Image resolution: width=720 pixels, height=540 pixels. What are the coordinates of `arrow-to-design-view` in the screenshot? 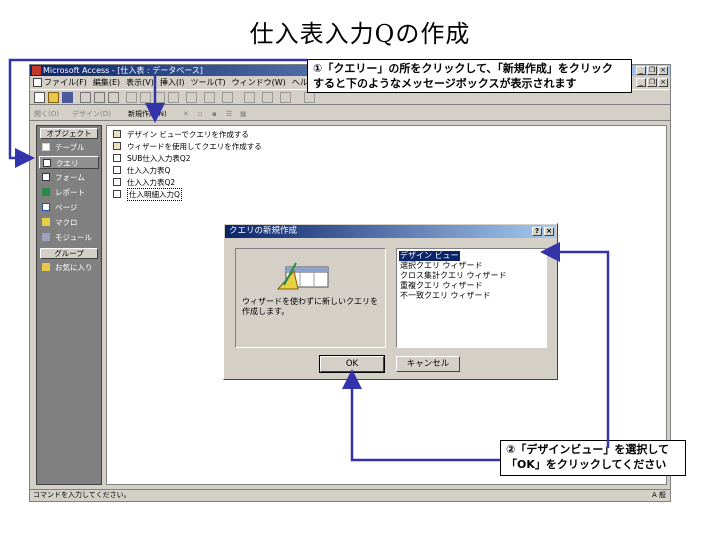 It's located at (575, 345).